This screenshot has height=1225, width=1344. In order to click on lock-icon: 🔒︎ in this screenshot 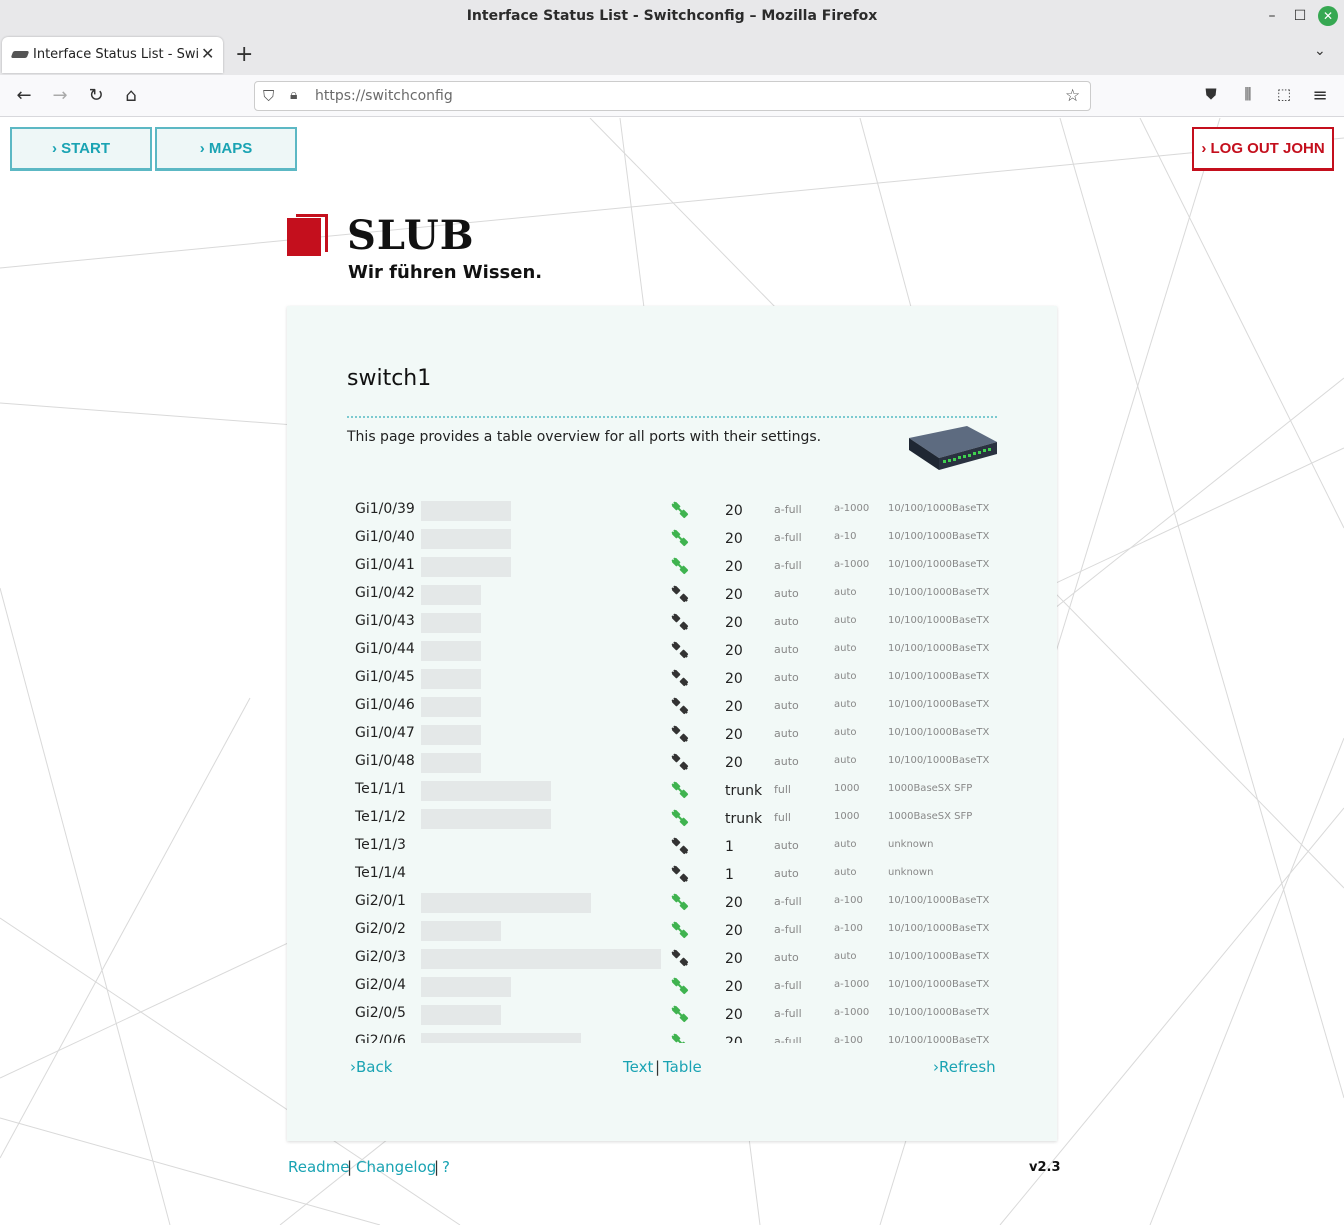, I will do `click(293, 95)`.